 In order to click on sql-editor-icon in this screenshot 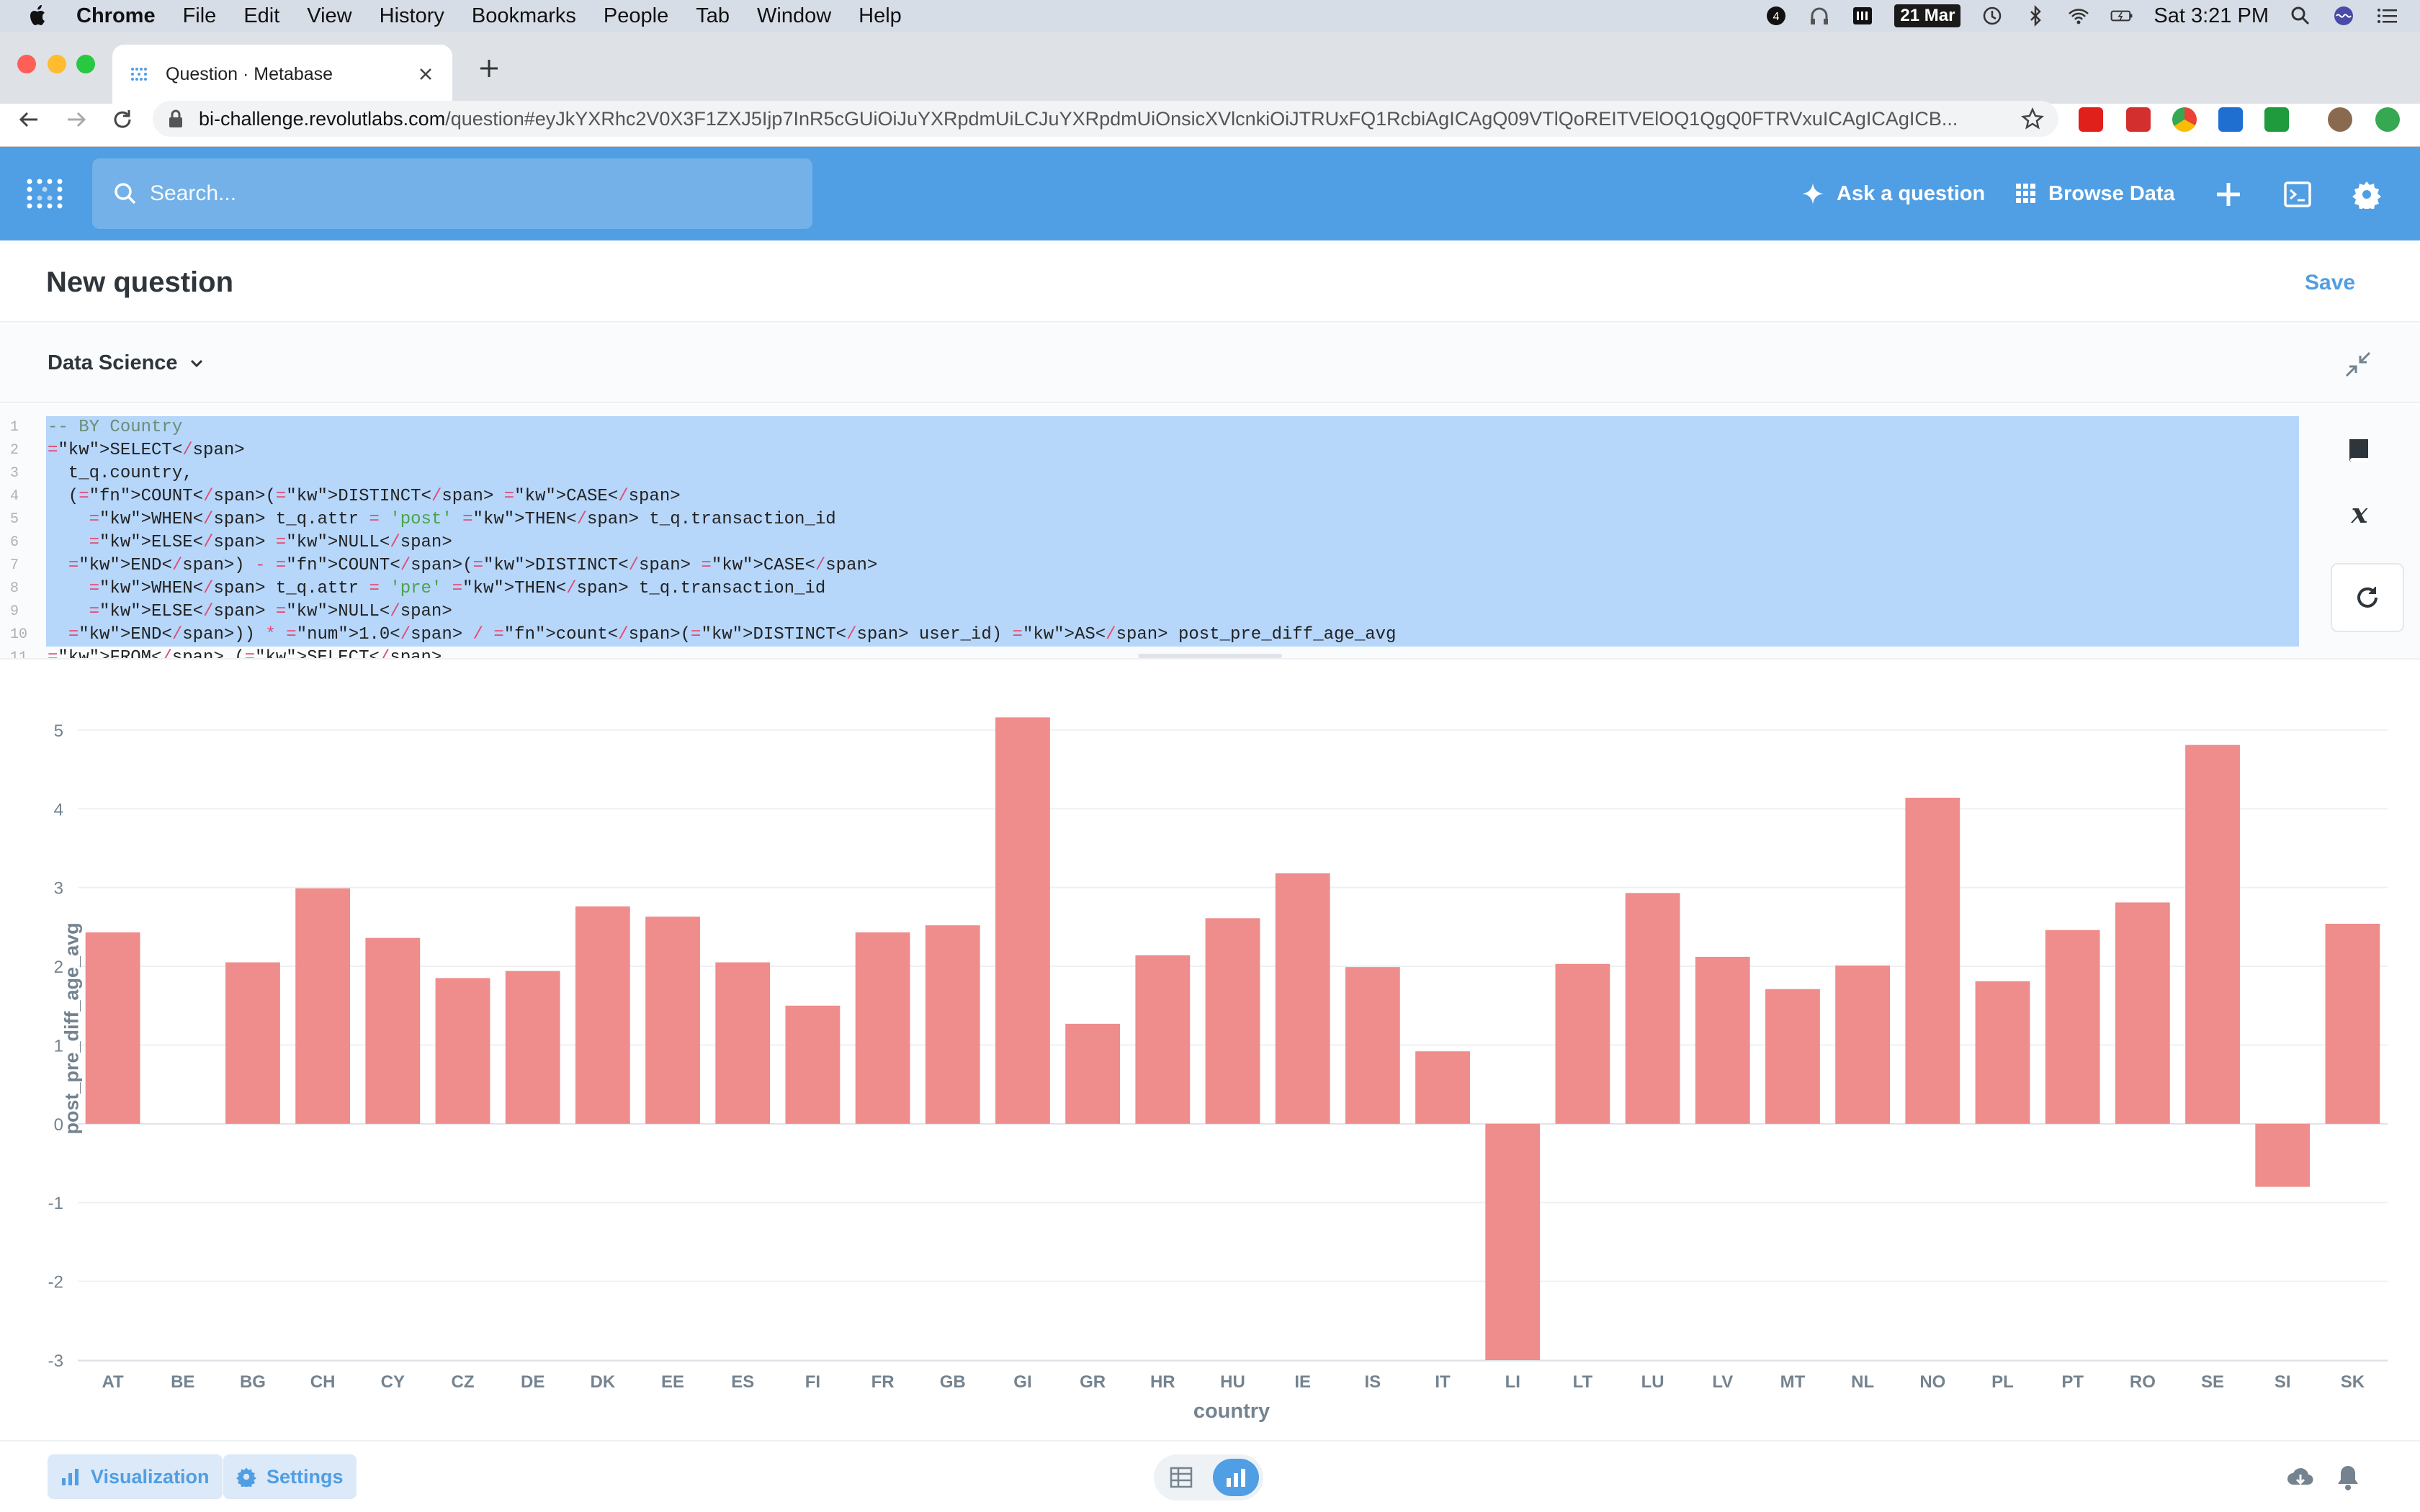, I will do `click(2297, 194)`.